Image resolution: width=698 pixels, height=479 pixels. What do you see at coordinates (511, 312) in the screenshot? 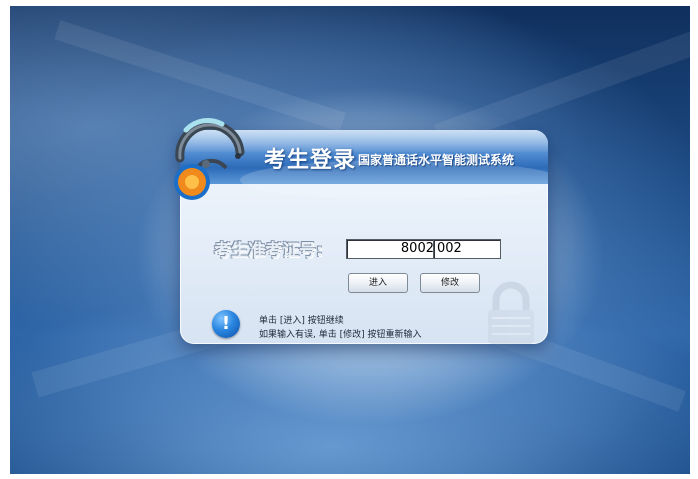
I see `lock-icon` at bounding box center [511, 312].